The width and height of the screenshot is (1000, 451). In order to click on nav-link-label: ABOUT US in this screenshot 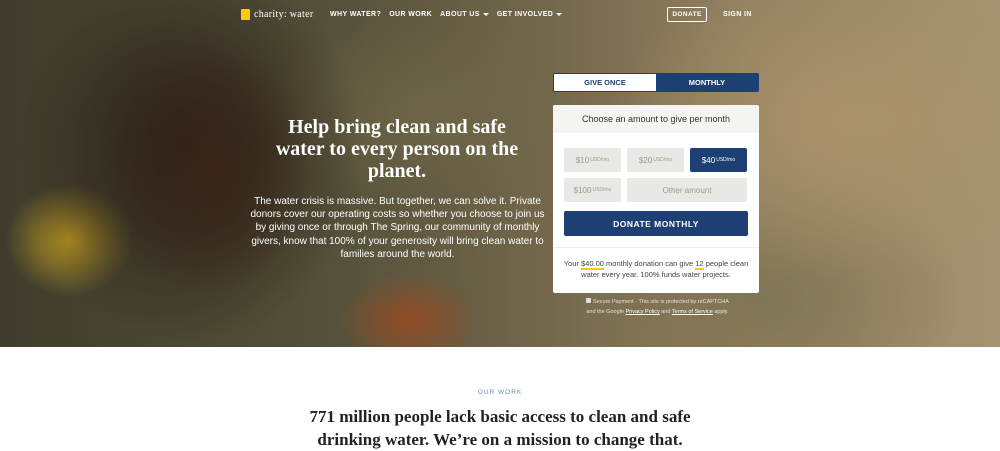, I will do `click(460, 14)`.